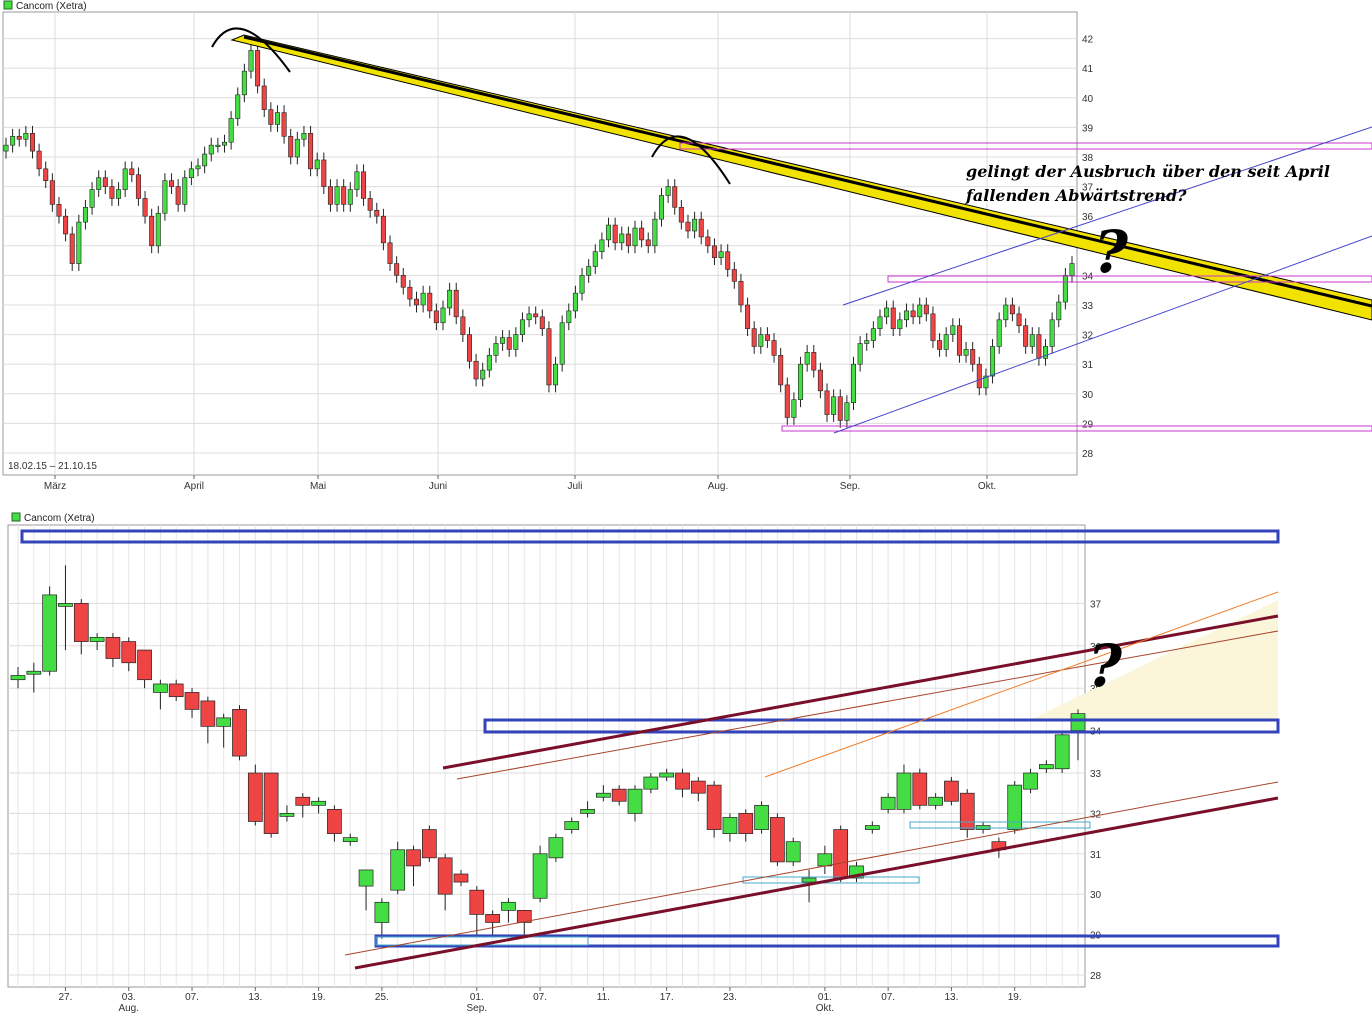 This screenshot has height=1034, width=1372. Describe the element at coordinates (1096, 774) in the screenshot. I see `bottom-y-tick-label: 33` at that location.